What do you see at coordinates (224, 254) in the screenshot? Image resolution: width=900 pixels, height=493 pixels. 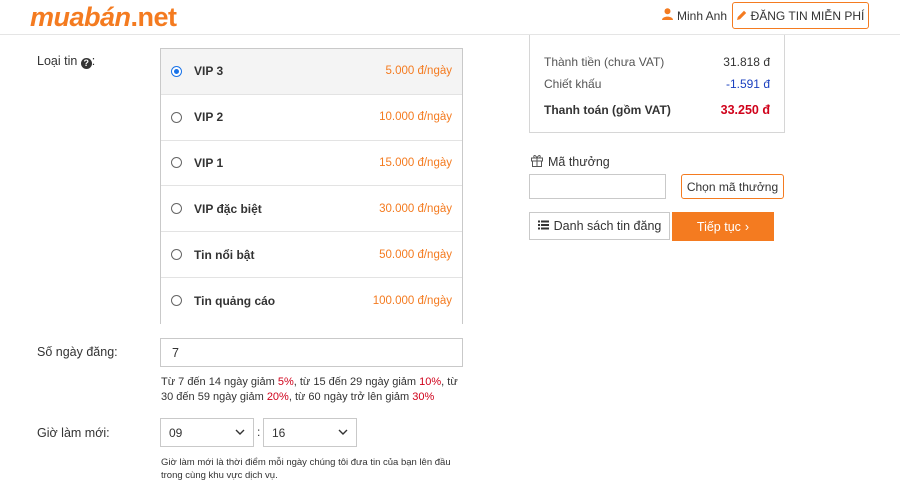 I see `ad-type-name: Tin nổi bật` at bounding box center [224, 254].